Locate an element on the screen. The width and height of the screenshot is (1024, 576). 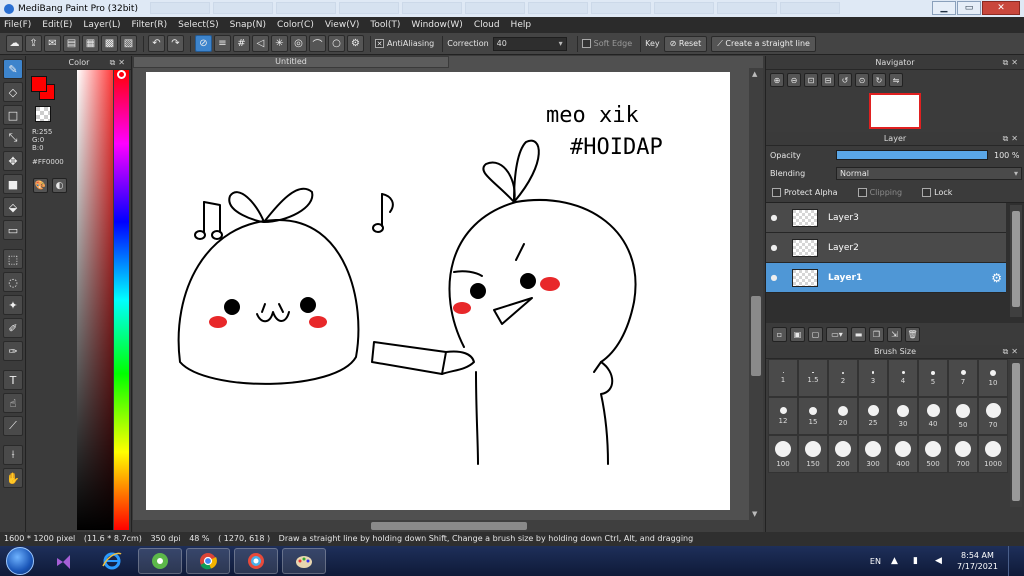
menu-filter: Filter(R) is located at coordinates (150, 25).